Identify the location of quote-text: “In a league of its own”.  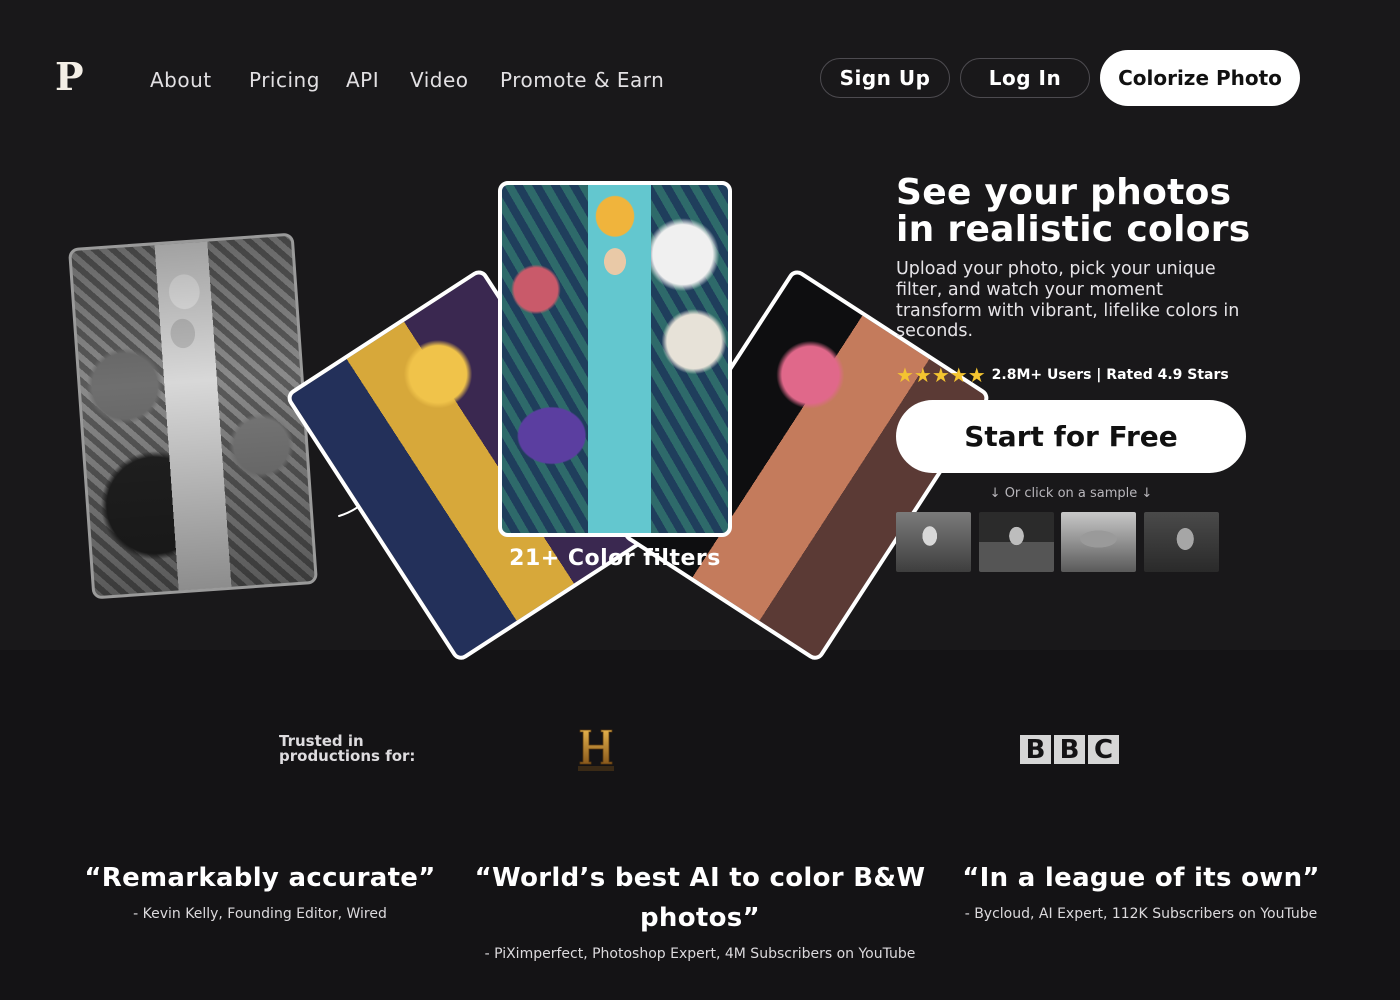
(1141, 878).